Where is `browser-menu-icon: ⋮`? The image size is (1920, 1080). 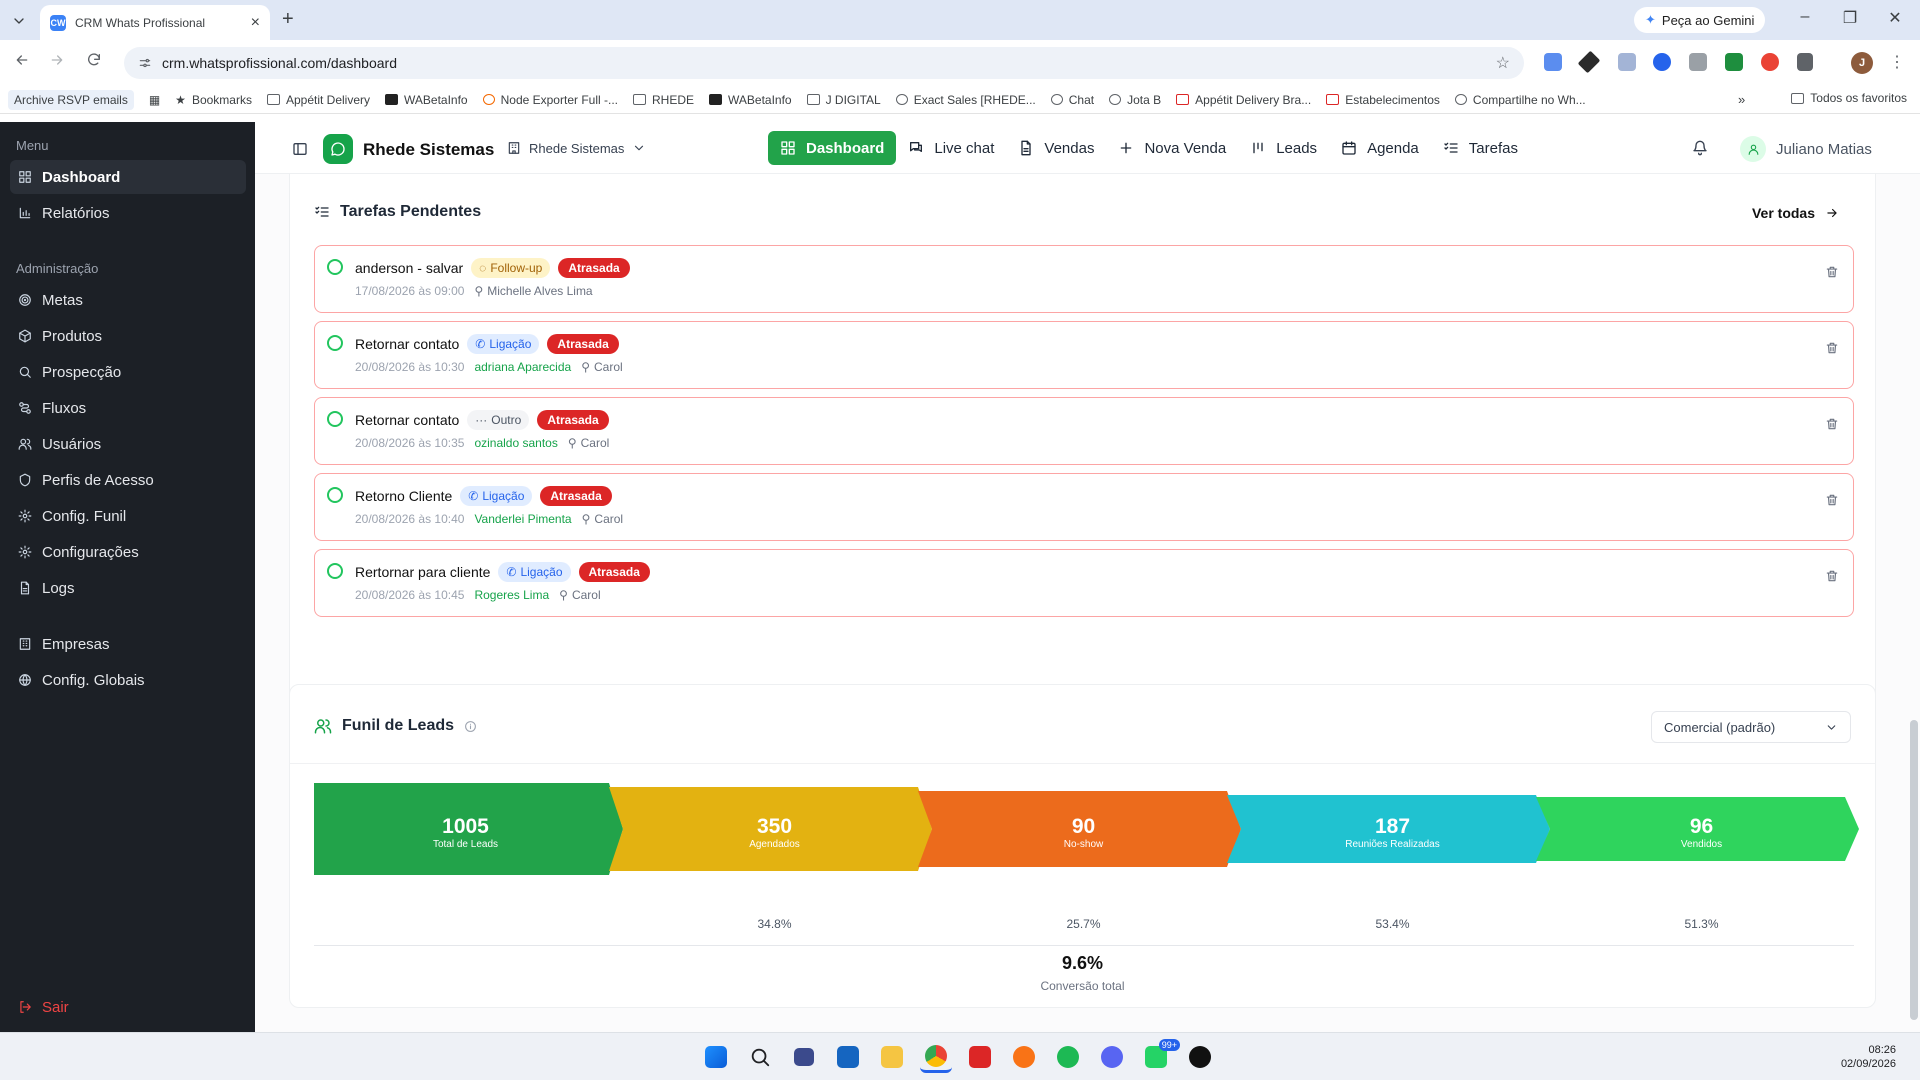
browser-menu-icon: ⋮ is located at coordinates (1897, 62).